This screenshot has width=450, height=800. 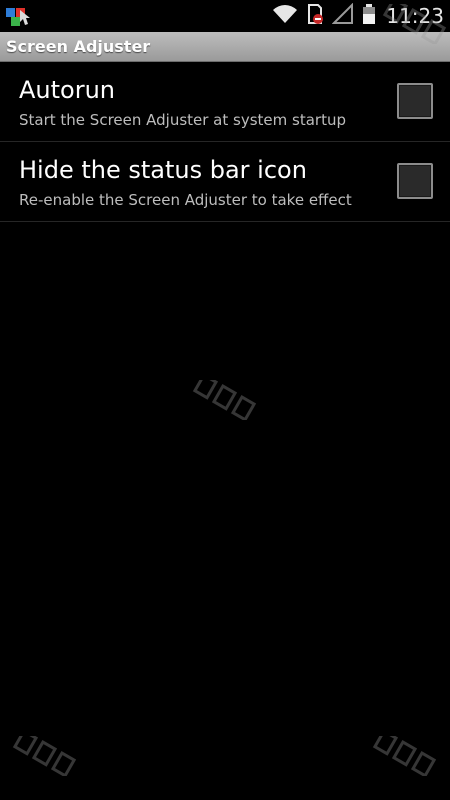 What do you see at coordinates (315, 16) in the screenshot?
I see `sd-card-blocked-icon` at bounding box center [315, 16].